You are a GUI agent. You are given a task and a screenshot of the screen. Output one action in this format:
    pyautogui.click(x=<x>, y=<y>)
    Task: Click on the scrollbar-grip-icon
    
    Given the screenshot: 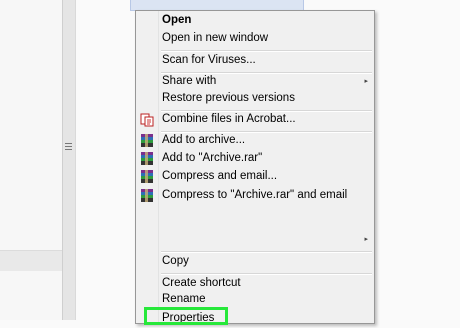 What is the action you would take?
    pyautogui.click(x=68, y=147)
    